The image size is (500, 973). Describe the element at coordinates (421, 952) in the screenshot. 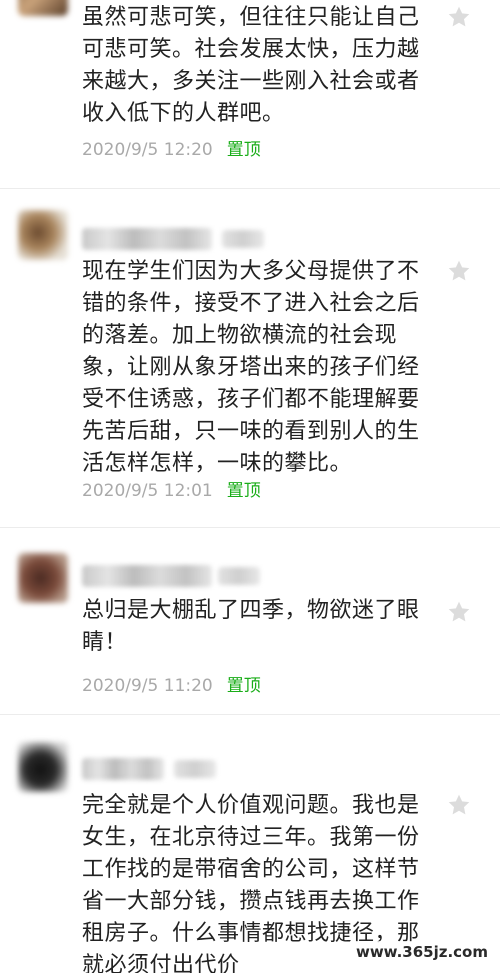

I see `watermark: www.365jz.com` at that location.